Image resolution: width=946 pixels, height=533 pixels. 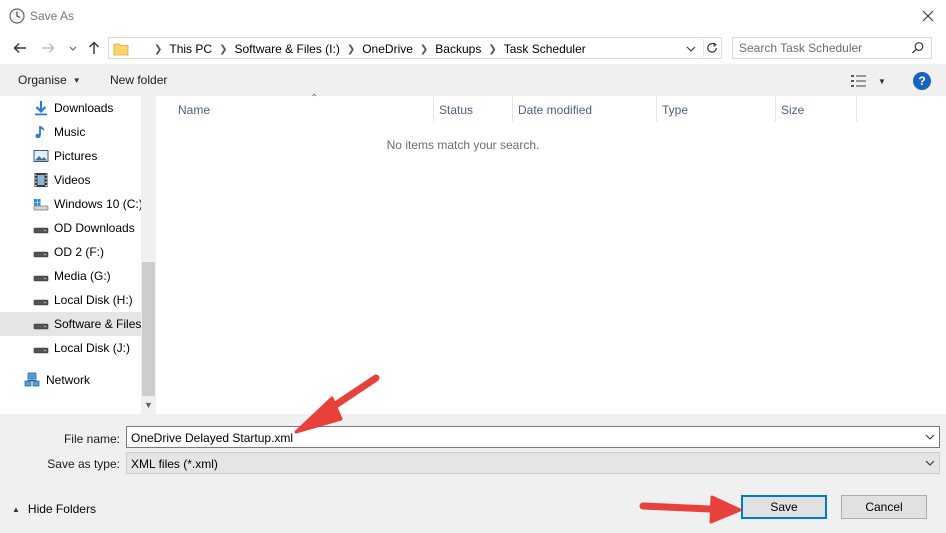 I want to click on help-button: ?, so click(x=922, y=81).